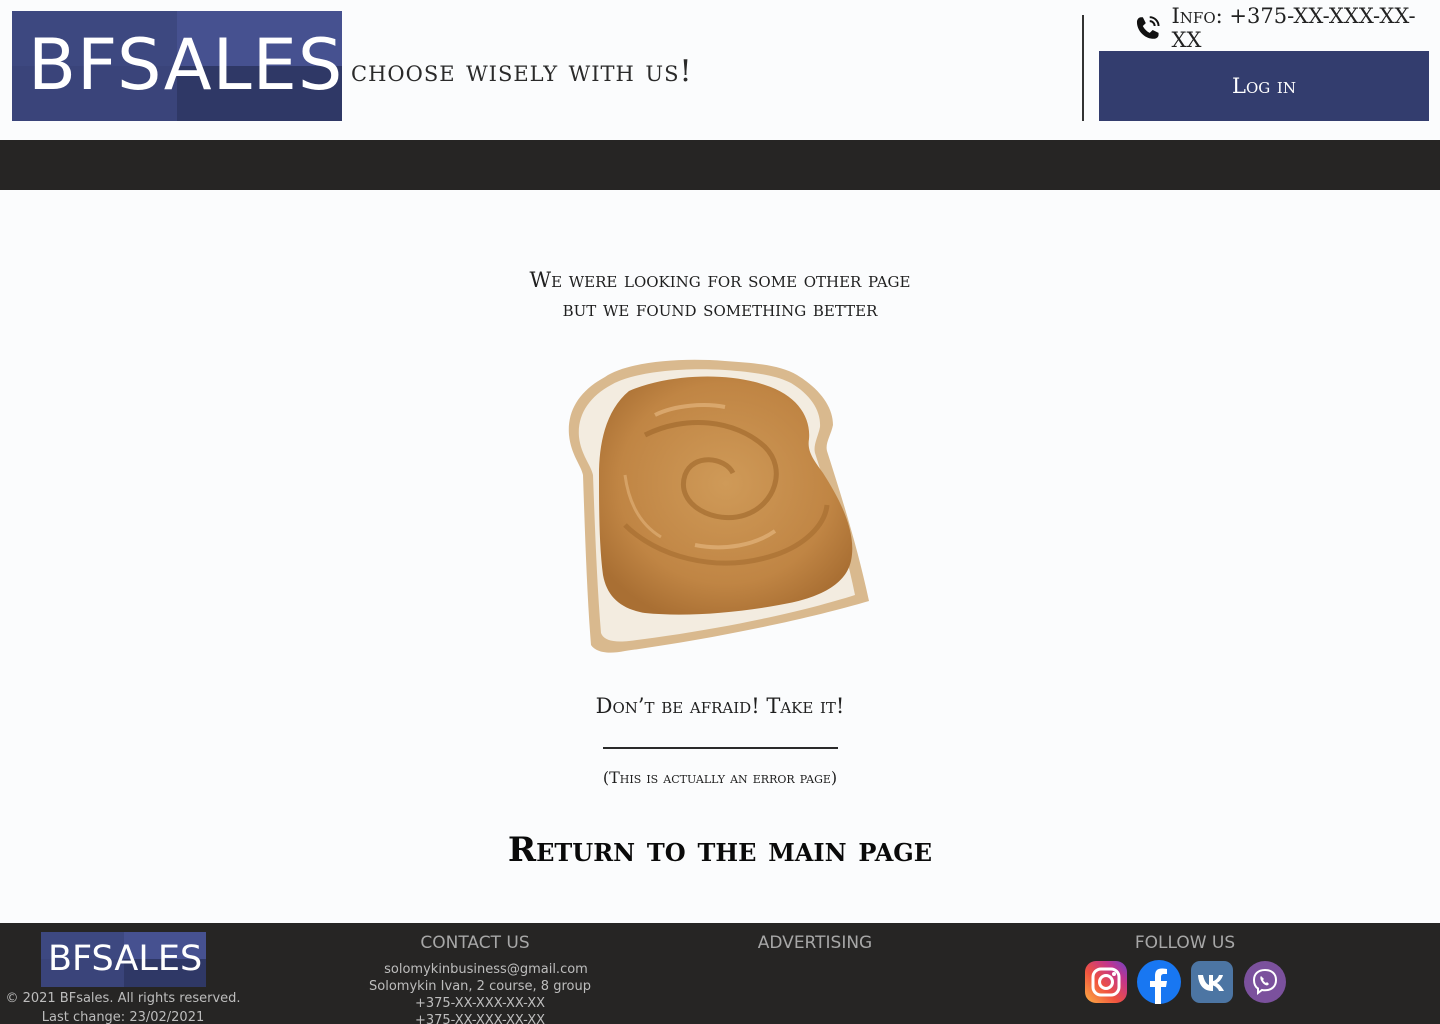  What do you see at coordinates (720, 748) in the screenshot?
I see `divider` at bounding box center [720, 748].